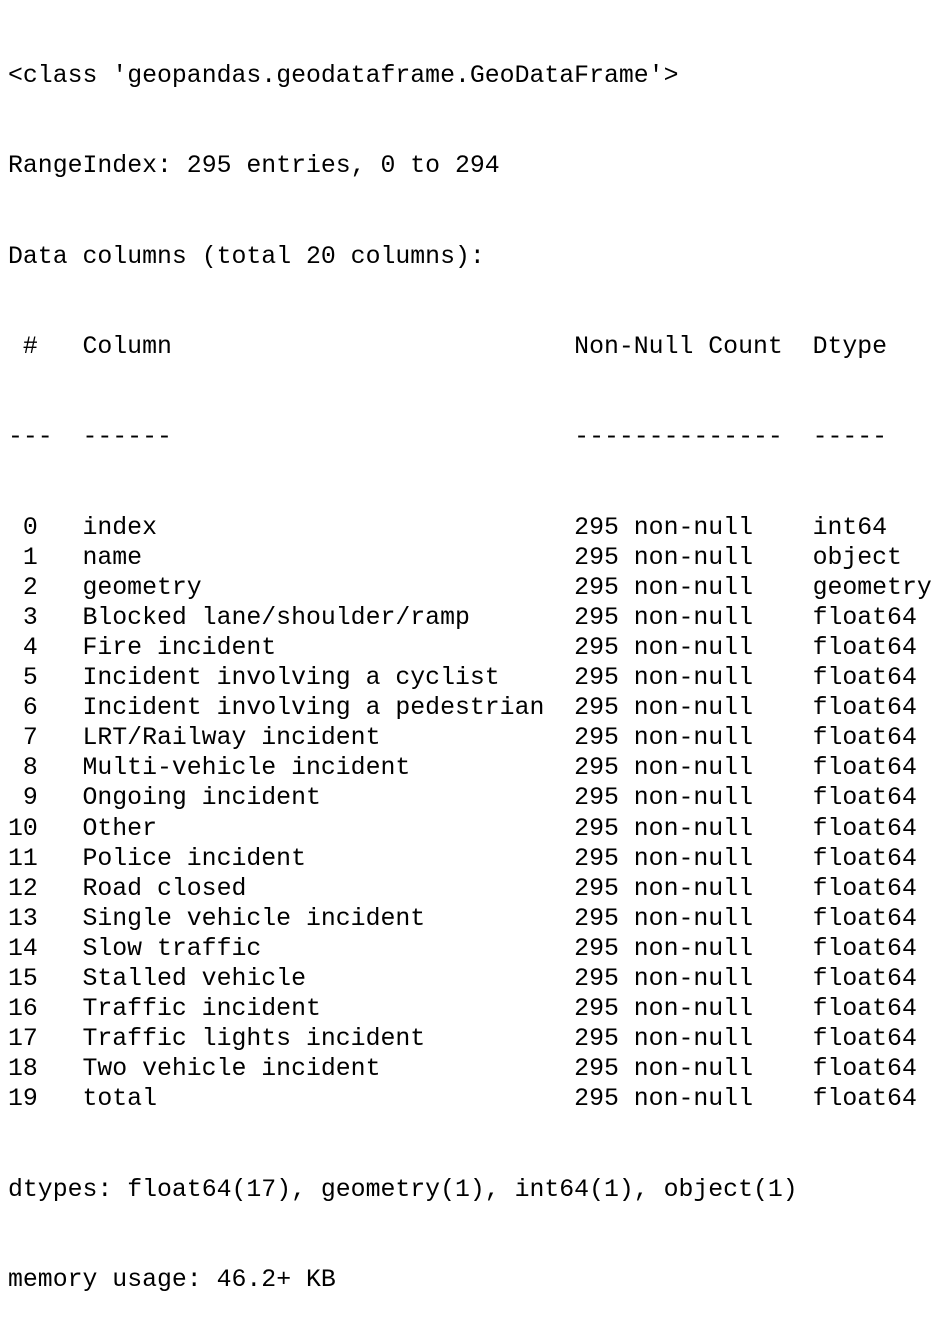 This screenshot has width=942, height=1325. I want to click on table-row: 0 index 295 non-null int64, so click(475, 528).